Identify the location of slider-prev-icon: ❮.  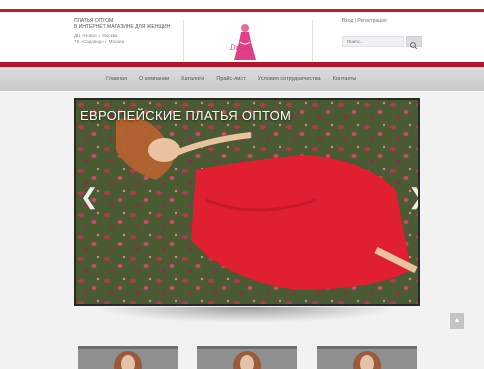
(89, 197).